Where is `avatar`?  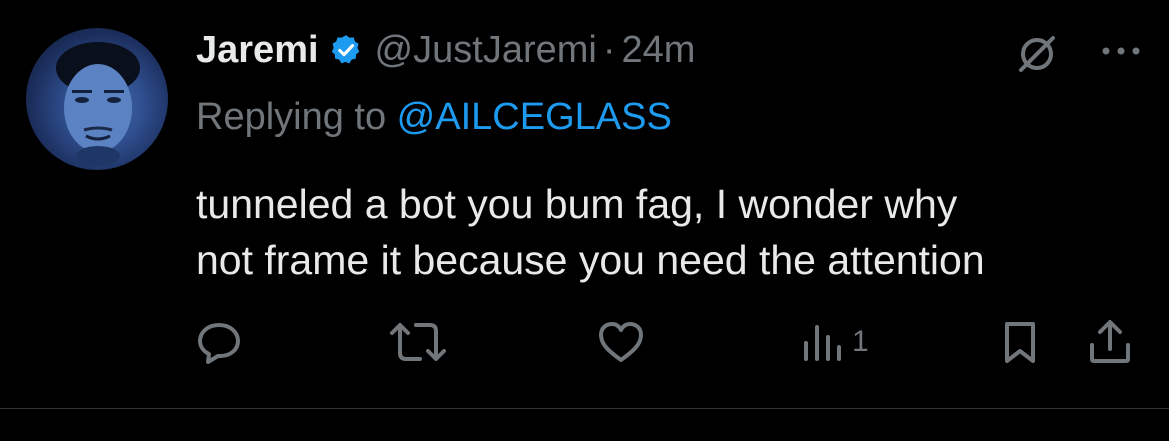
avatar is located at coordinates (97, 99).